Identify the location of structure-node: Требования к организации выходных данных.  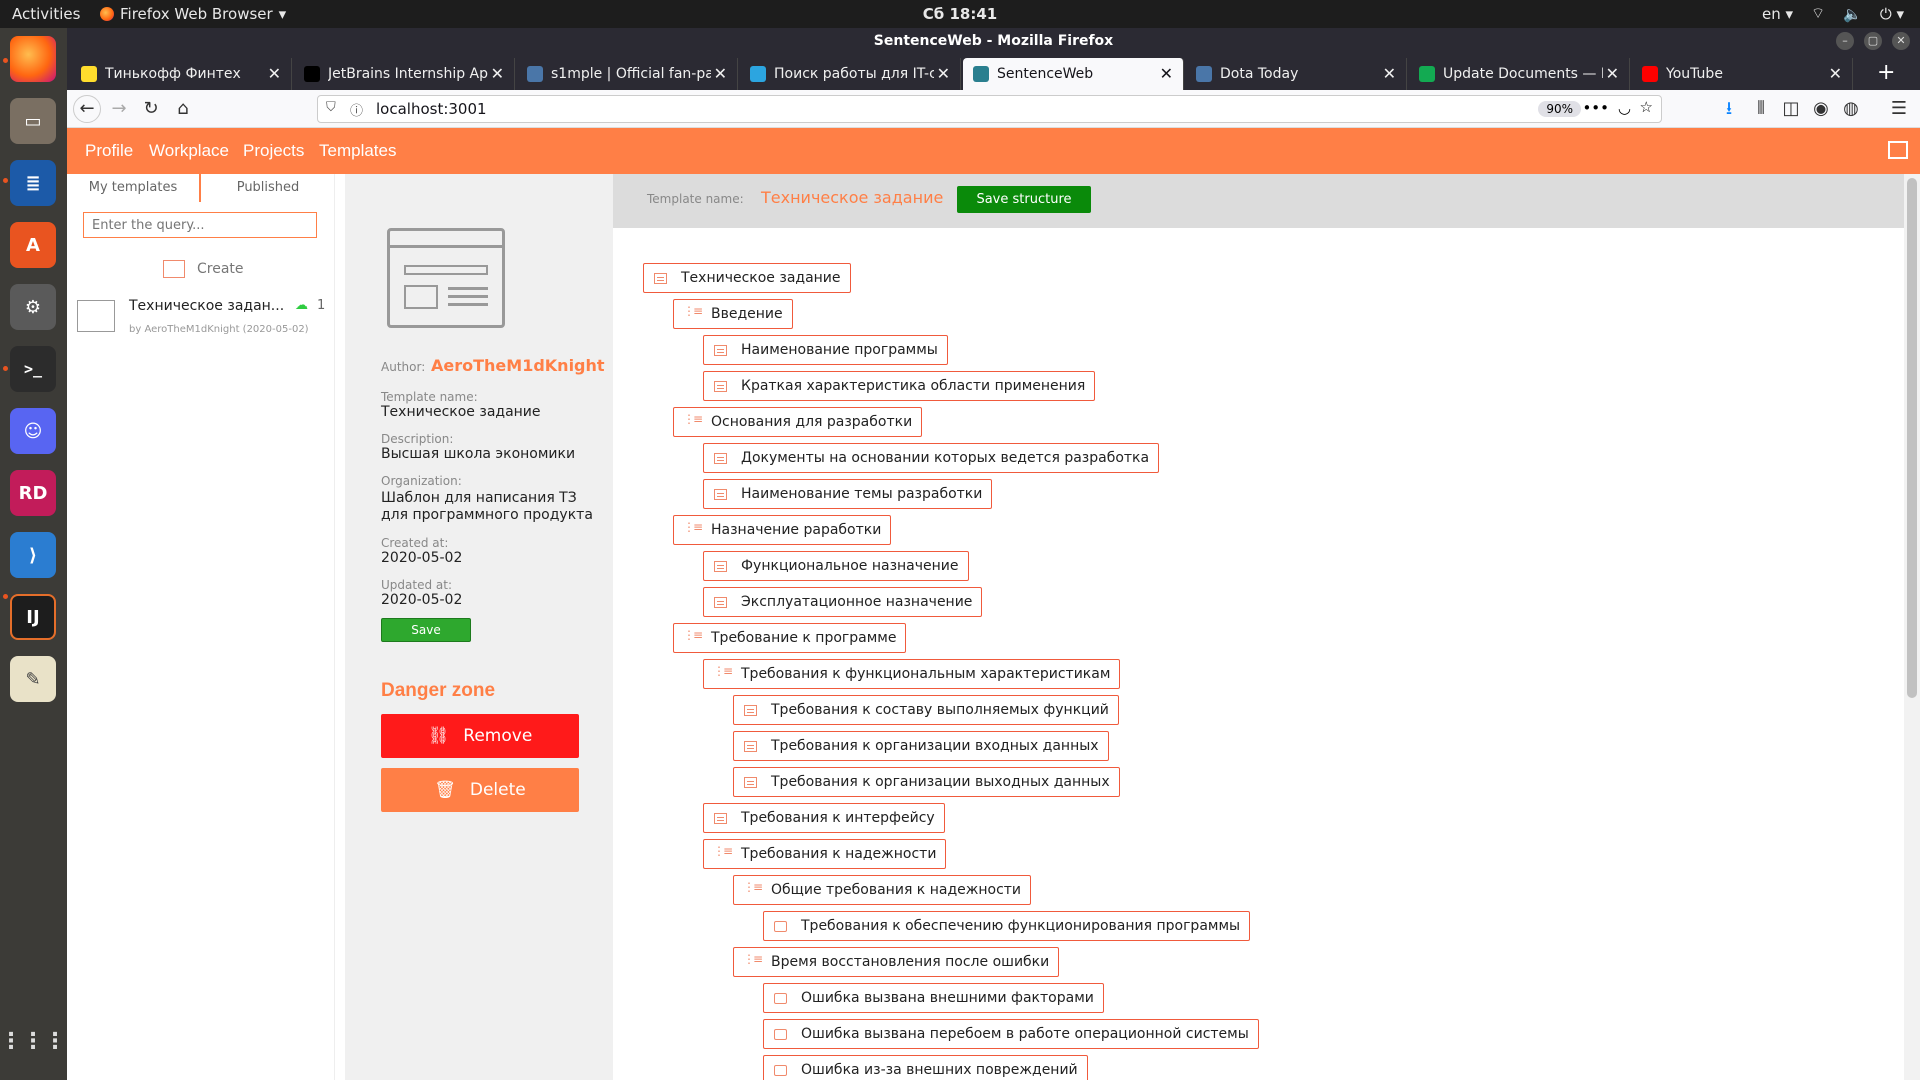
(926, 782).